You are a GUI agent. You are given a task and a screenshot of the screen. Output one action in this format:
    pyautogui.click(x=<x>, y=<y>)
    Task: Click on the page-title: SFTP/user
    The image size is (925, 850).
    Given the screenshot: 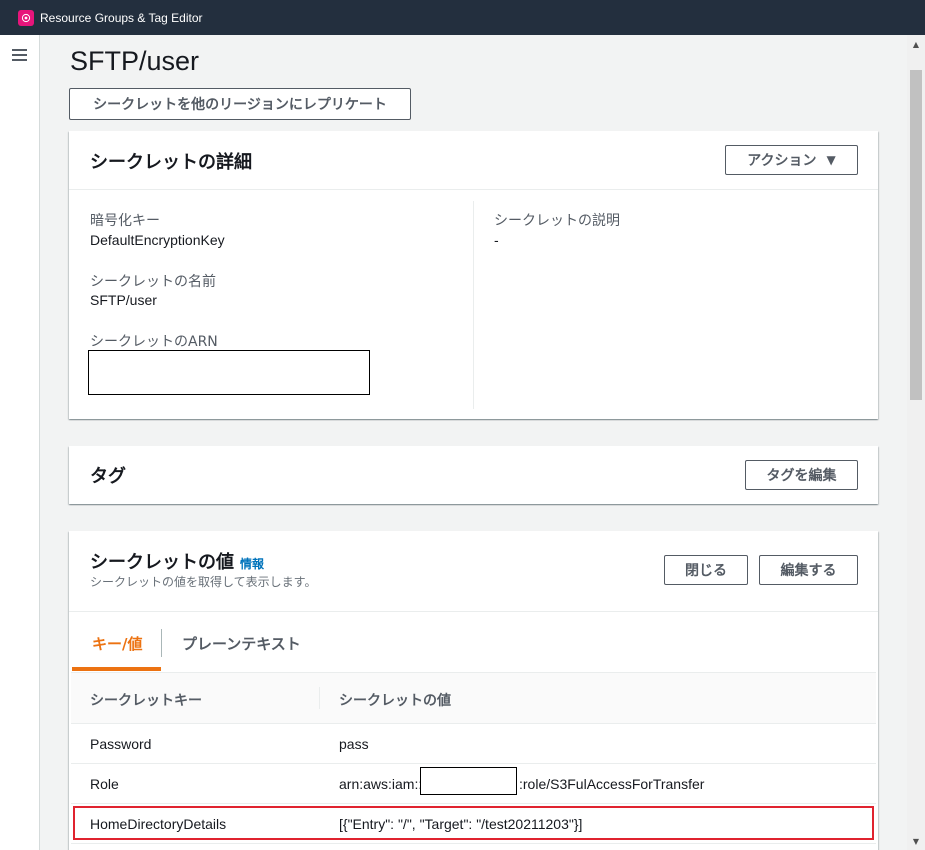 What is the action you would take?
    pyautogui.click(x=135, y=61)
    